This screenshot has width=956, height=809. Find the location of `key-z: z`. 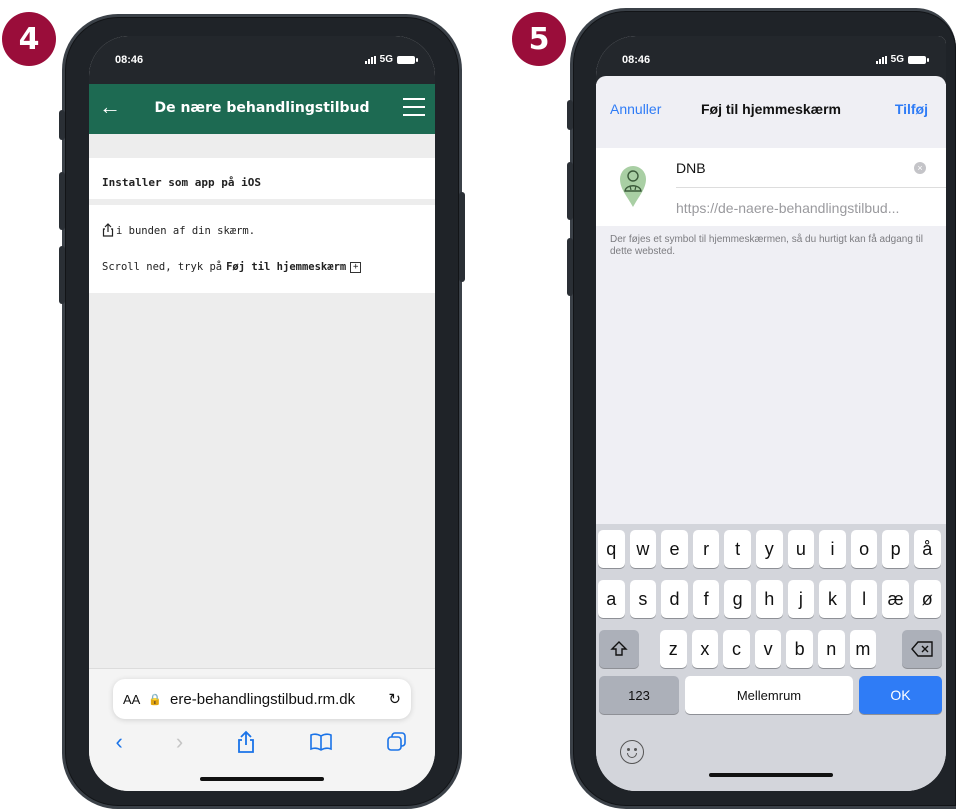

key-z: z is located at coordinates (673, 649).